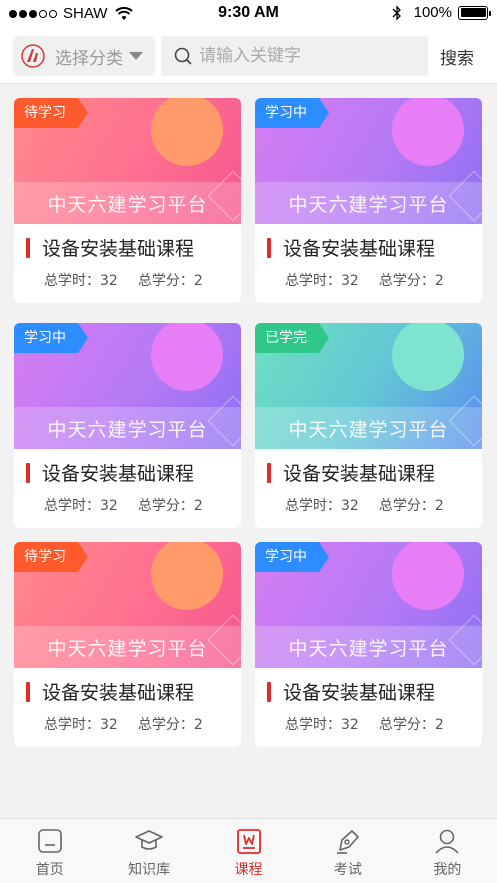  I want to click on tab-exam: 考试, so click(347, 851).